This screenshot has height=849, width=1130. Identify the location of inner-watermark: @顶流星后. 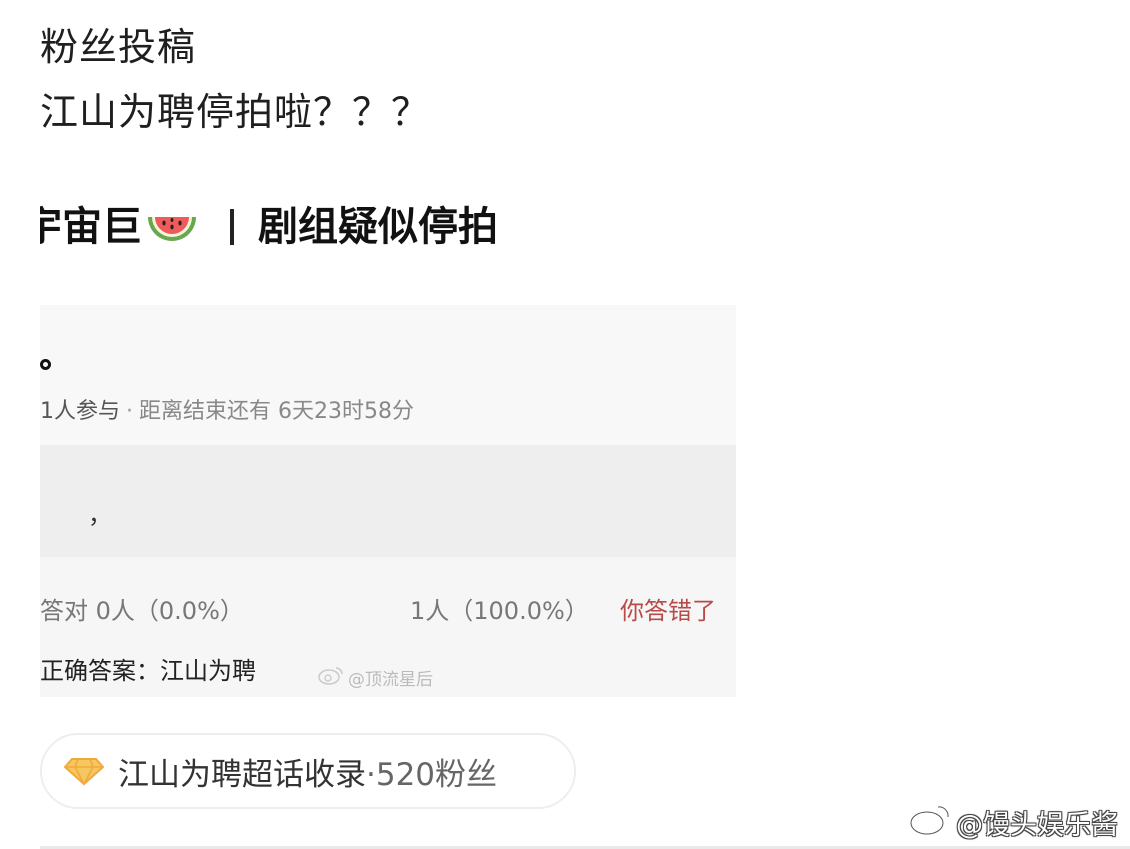
(375, 677).